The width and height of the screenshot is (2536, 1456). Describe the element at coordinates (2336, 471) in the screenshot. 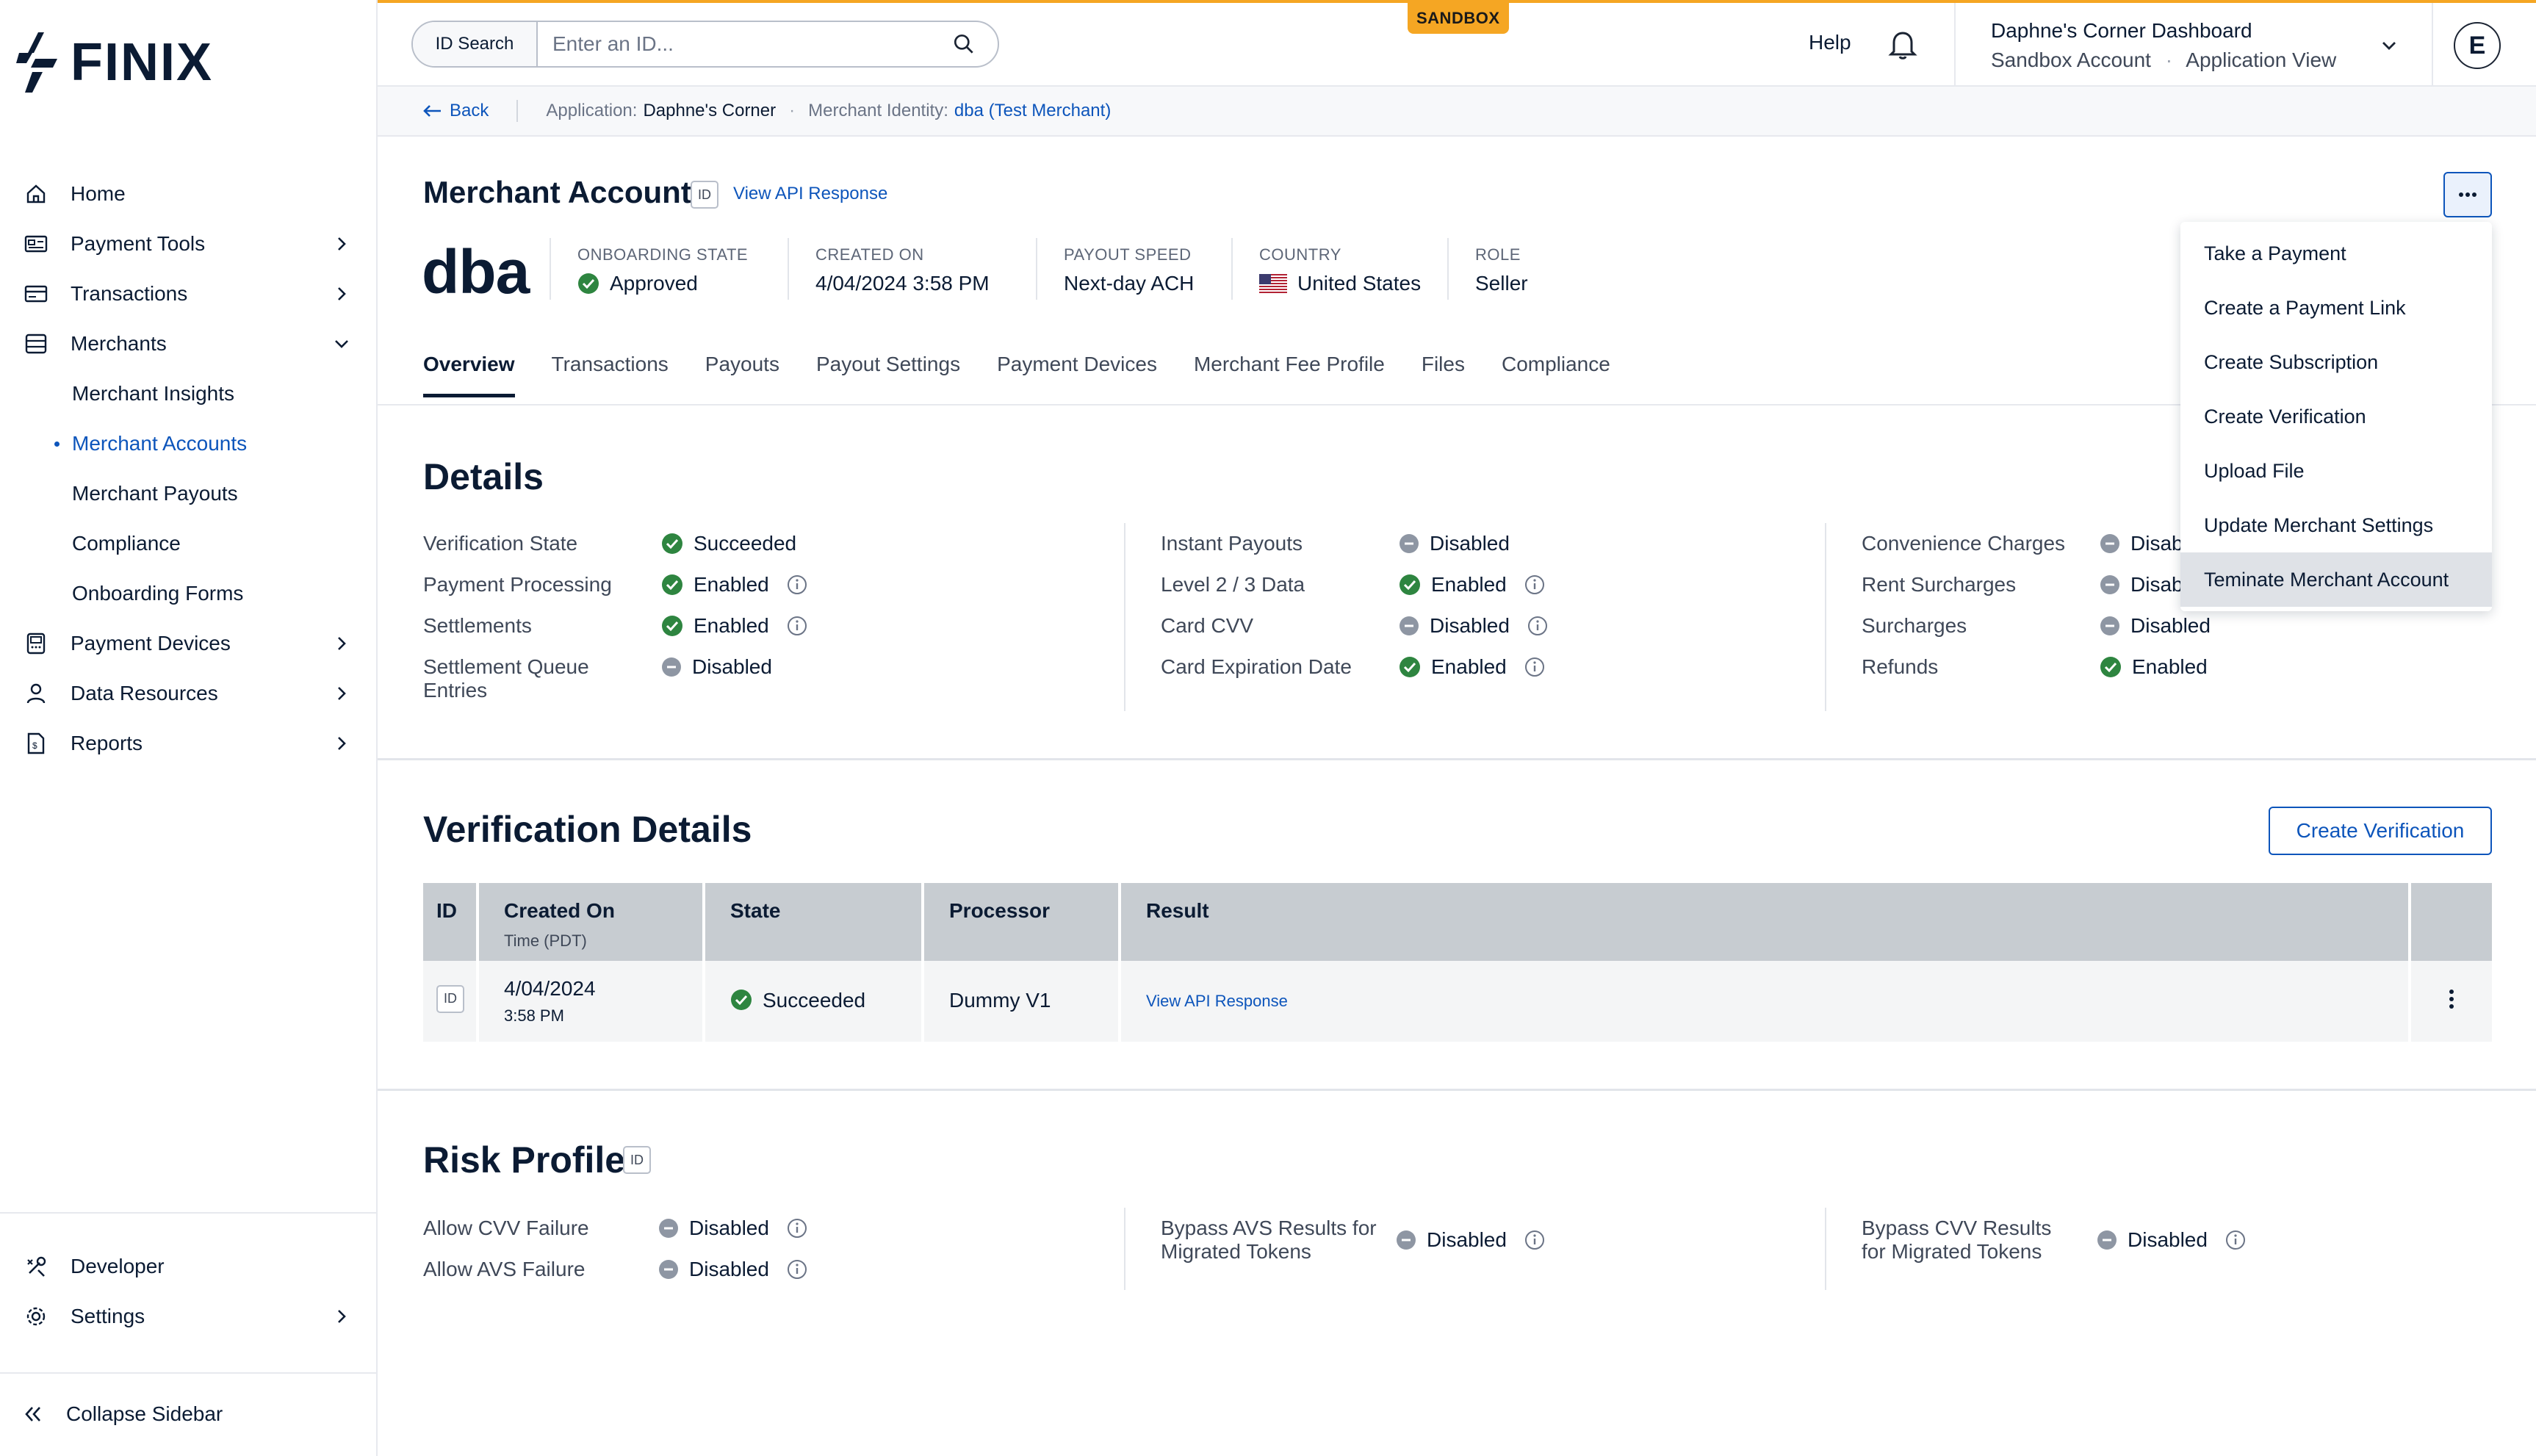

I see `menu-item-upload-file: Upload File` at that location.